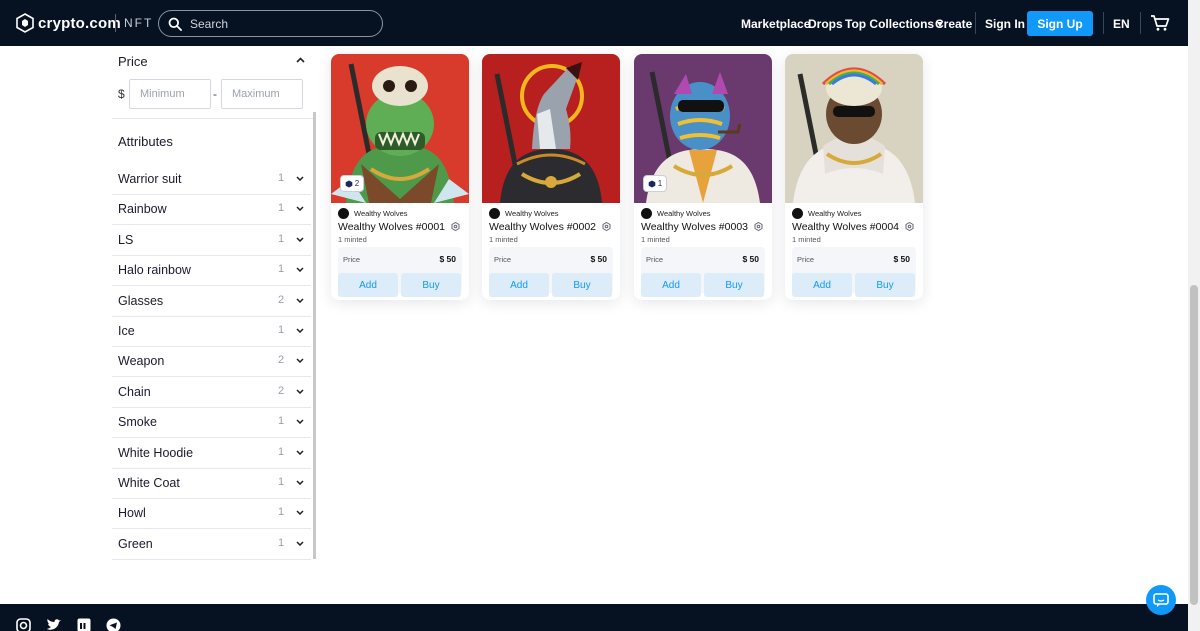  Describe the element at coordinates (121, 94) in the screenshot. I see `currency-symbol: $` at that location.